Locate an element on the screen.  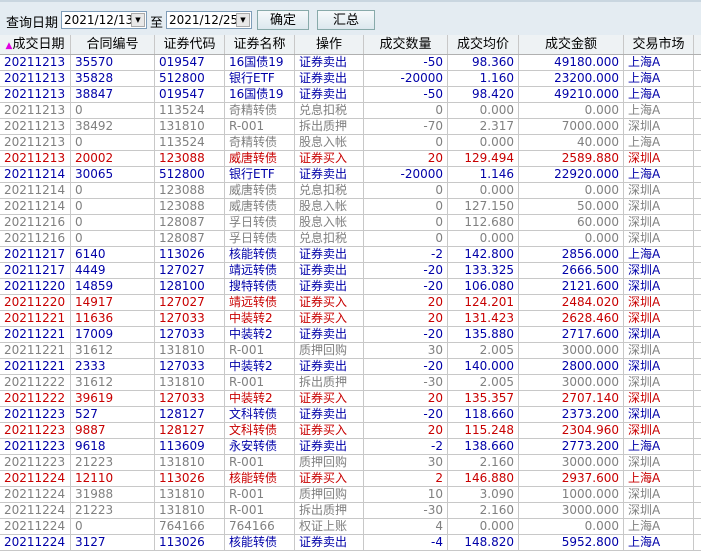
cell-operation: 质押回购 is located at coordinates (329, 462).